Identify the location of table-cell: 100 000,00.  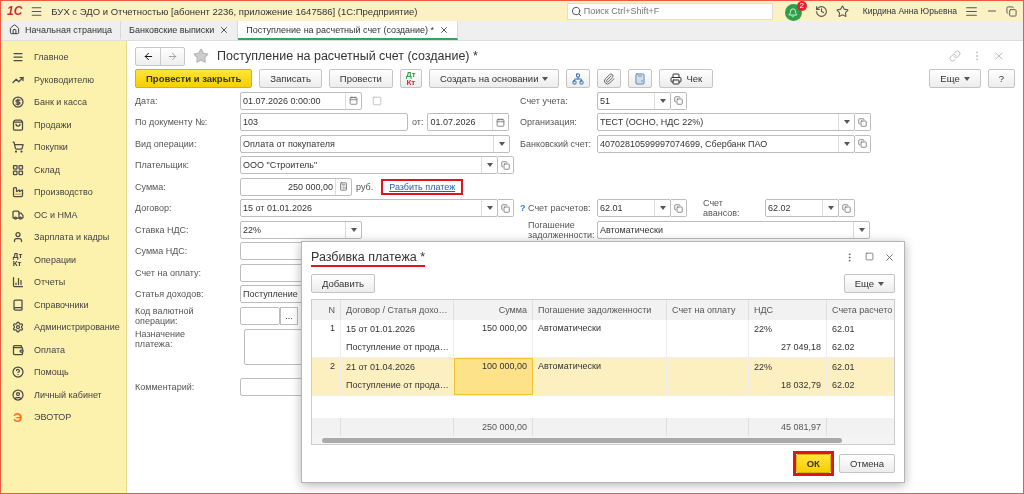
(493, 376).